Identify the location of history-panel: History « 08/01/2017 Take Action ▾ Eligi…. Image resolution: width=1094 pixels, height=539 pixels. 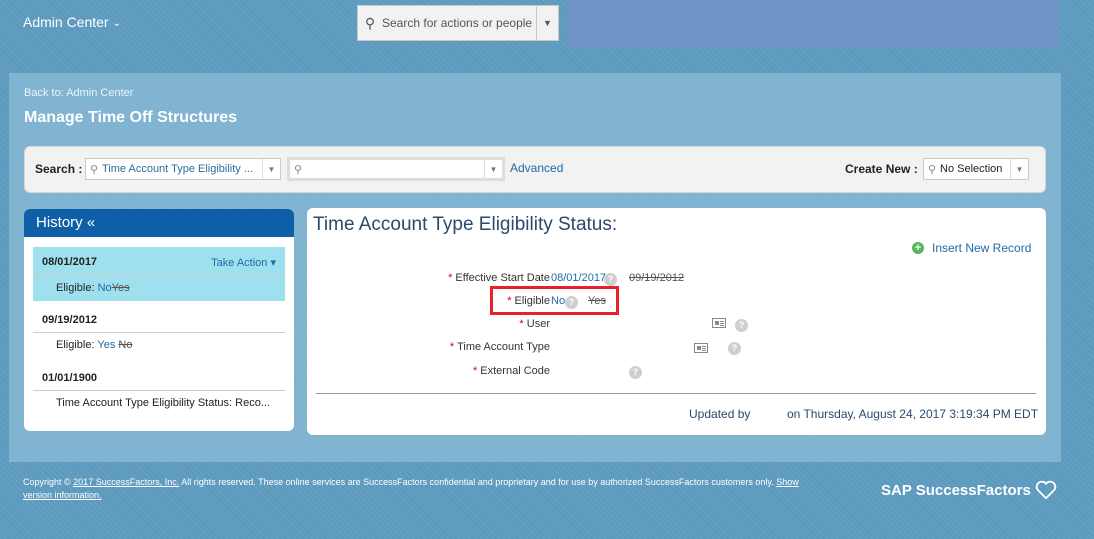
(159, 320).